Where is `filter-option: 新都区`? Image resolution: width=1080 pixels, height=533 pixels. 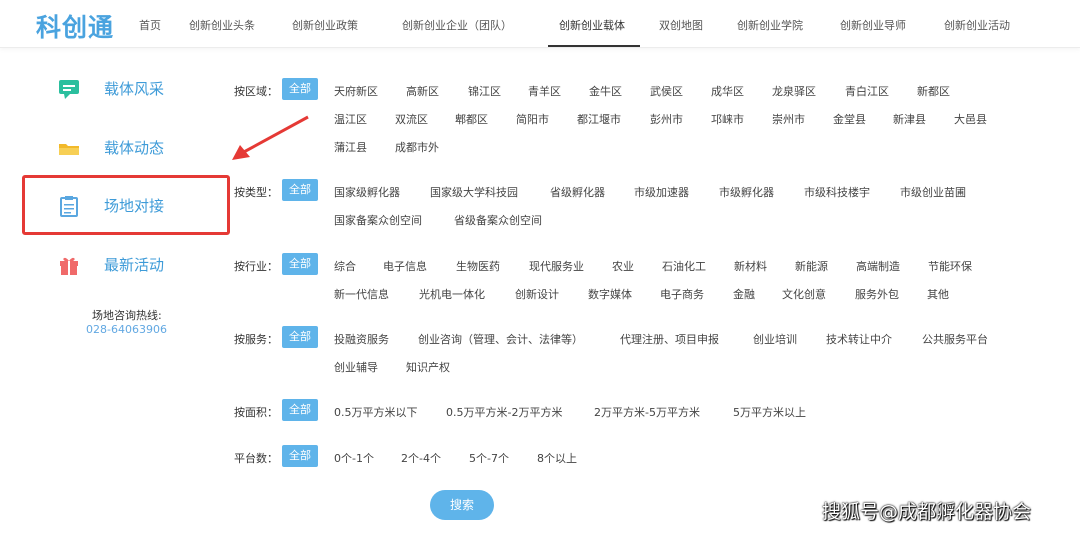
filter-option: 新都区 is located at coordinates (933, 91).